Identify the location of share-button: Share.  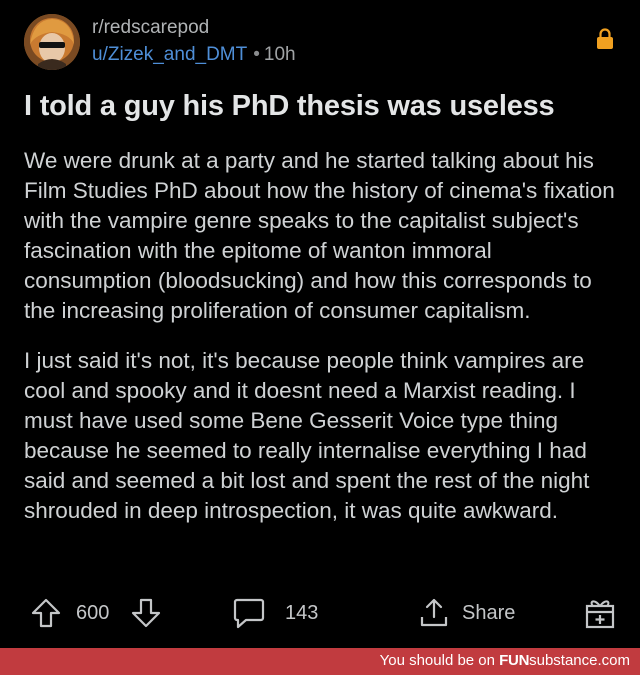
(466, 613).